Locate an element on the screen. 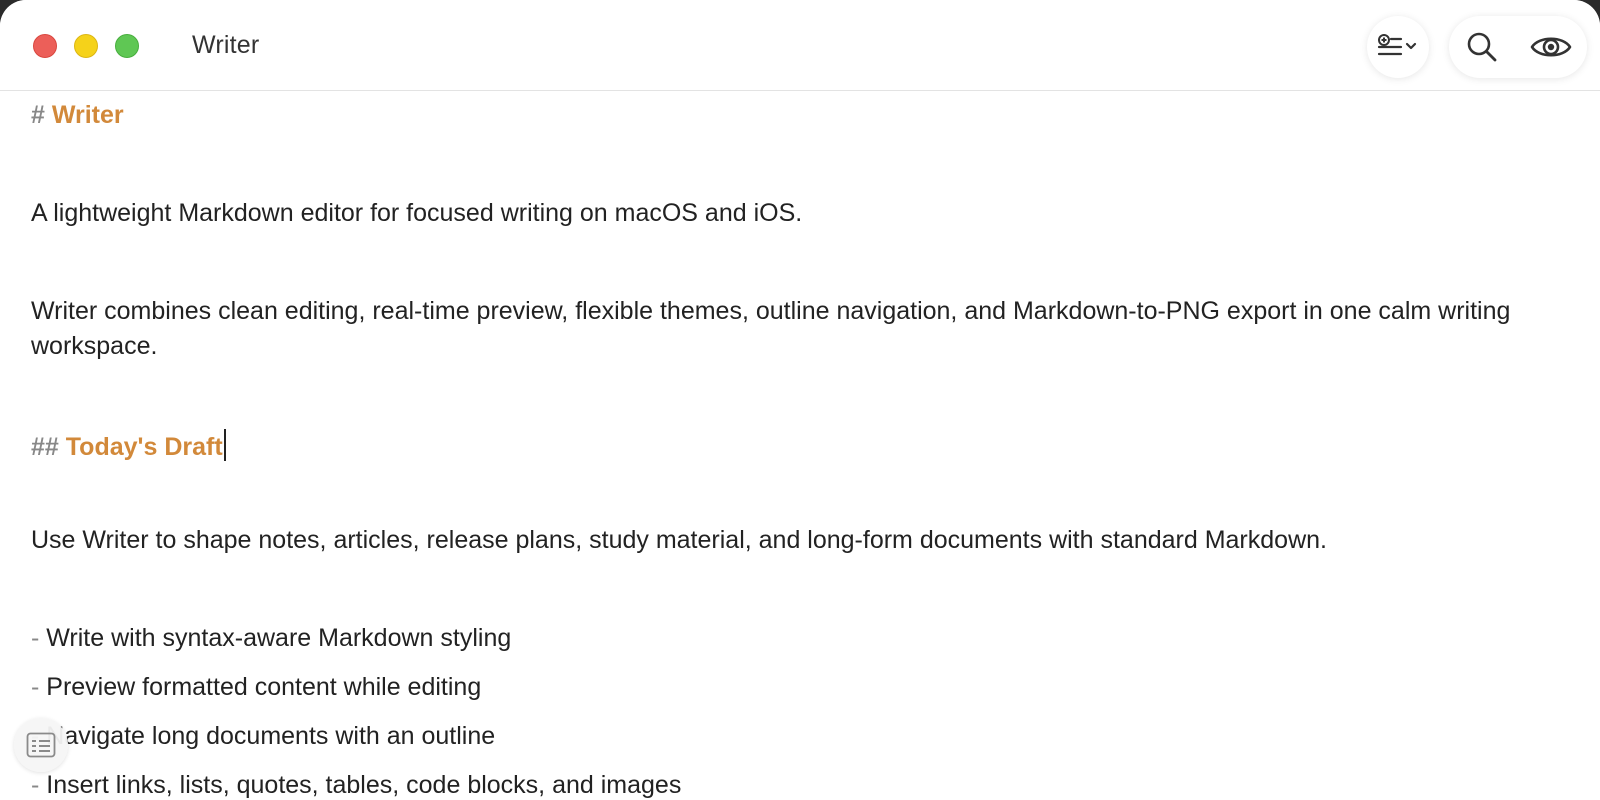 The height and width of the screenshot is (800, 1600). maximize-window-button is located at coordinates (127, 46).